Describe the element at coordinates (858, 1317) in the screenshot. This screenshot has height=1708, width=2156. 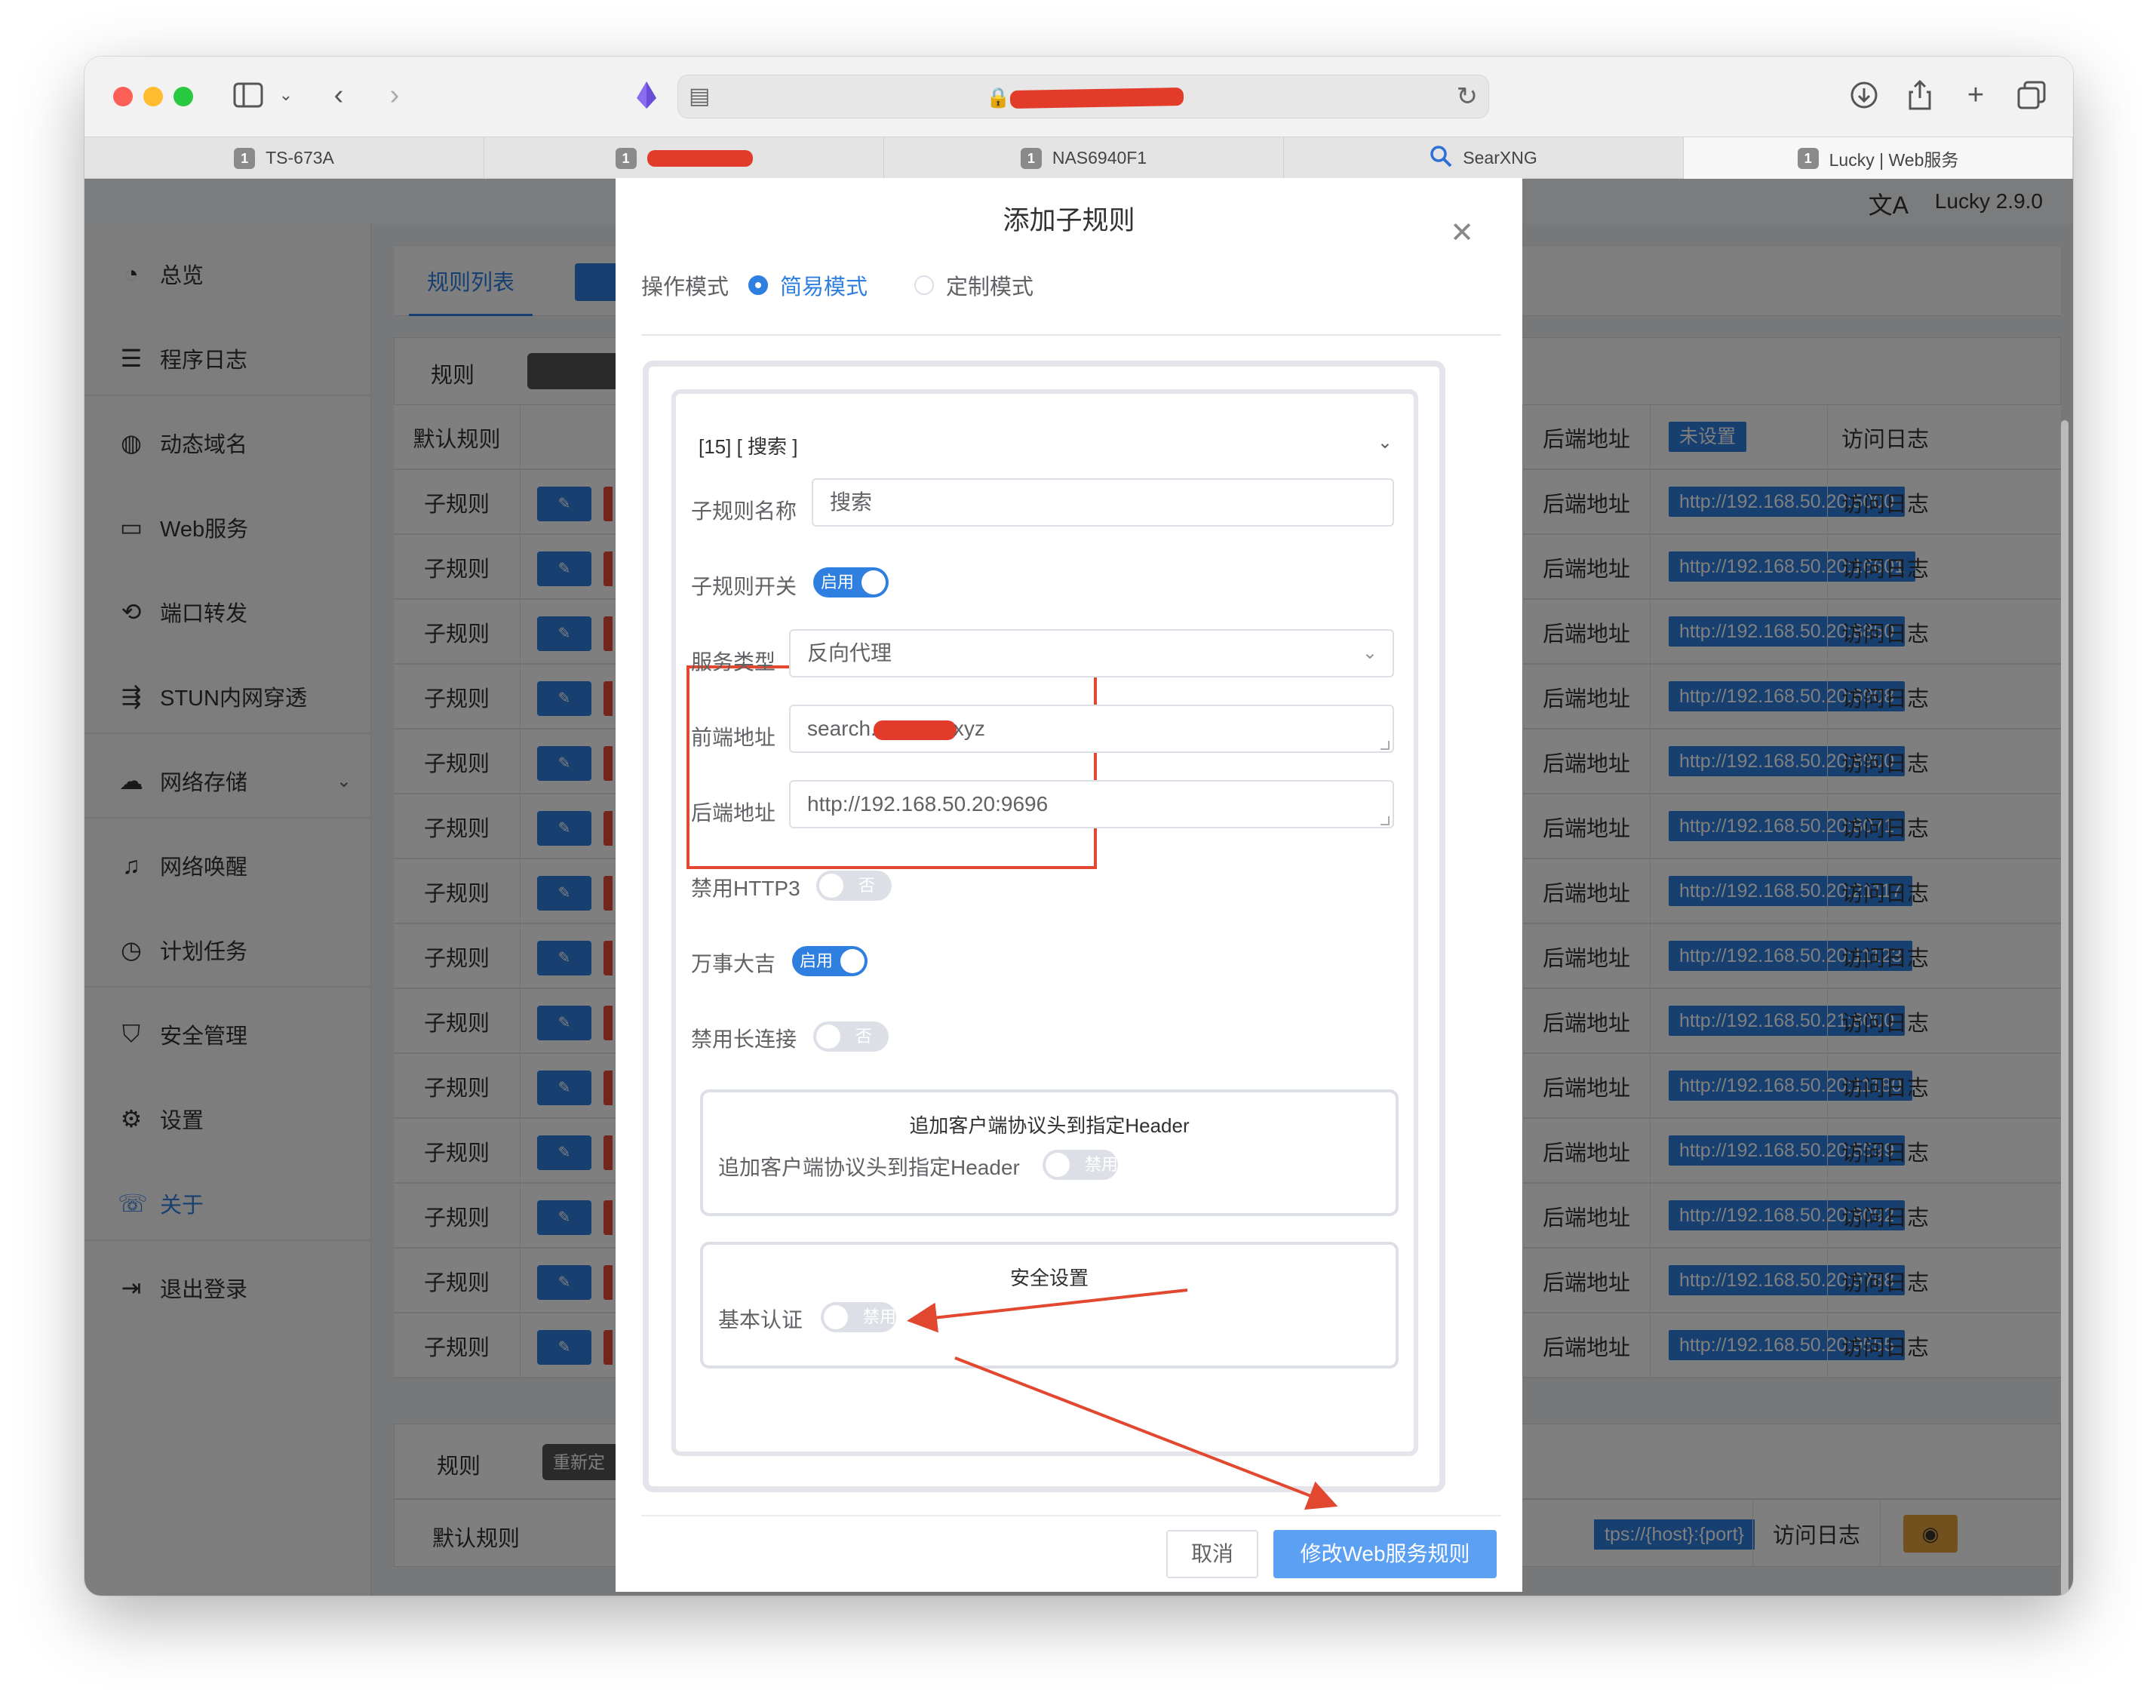
I see `basic-auth-toggle: 禁用` at that location.